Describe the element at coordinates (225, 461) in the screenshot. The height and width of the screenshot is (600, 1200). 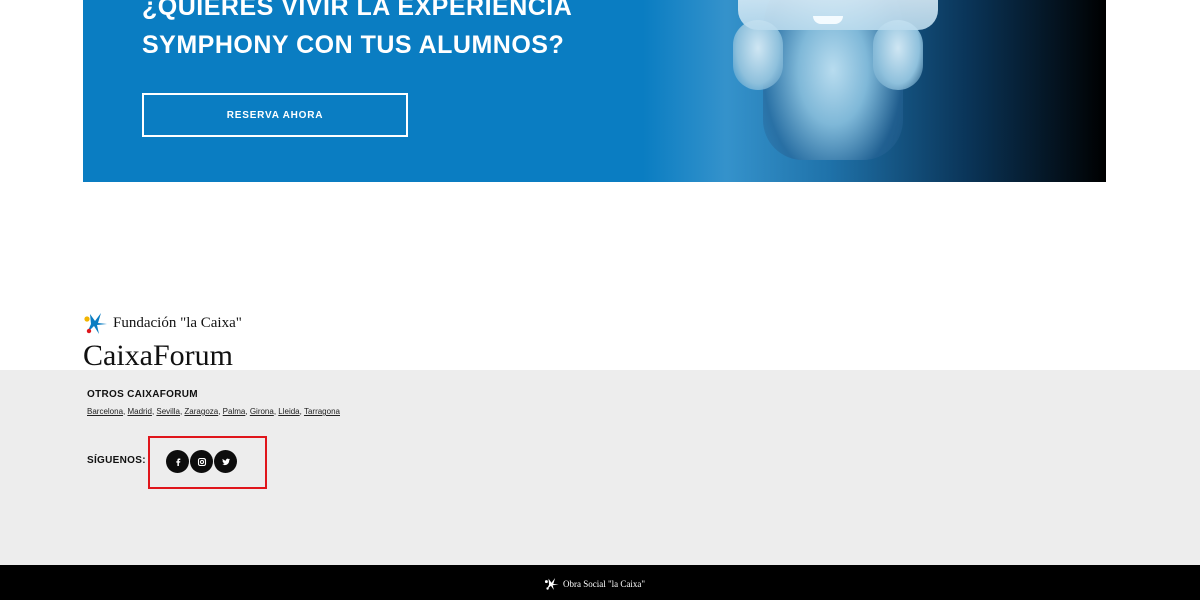
I see `twitter-icon` at that location.